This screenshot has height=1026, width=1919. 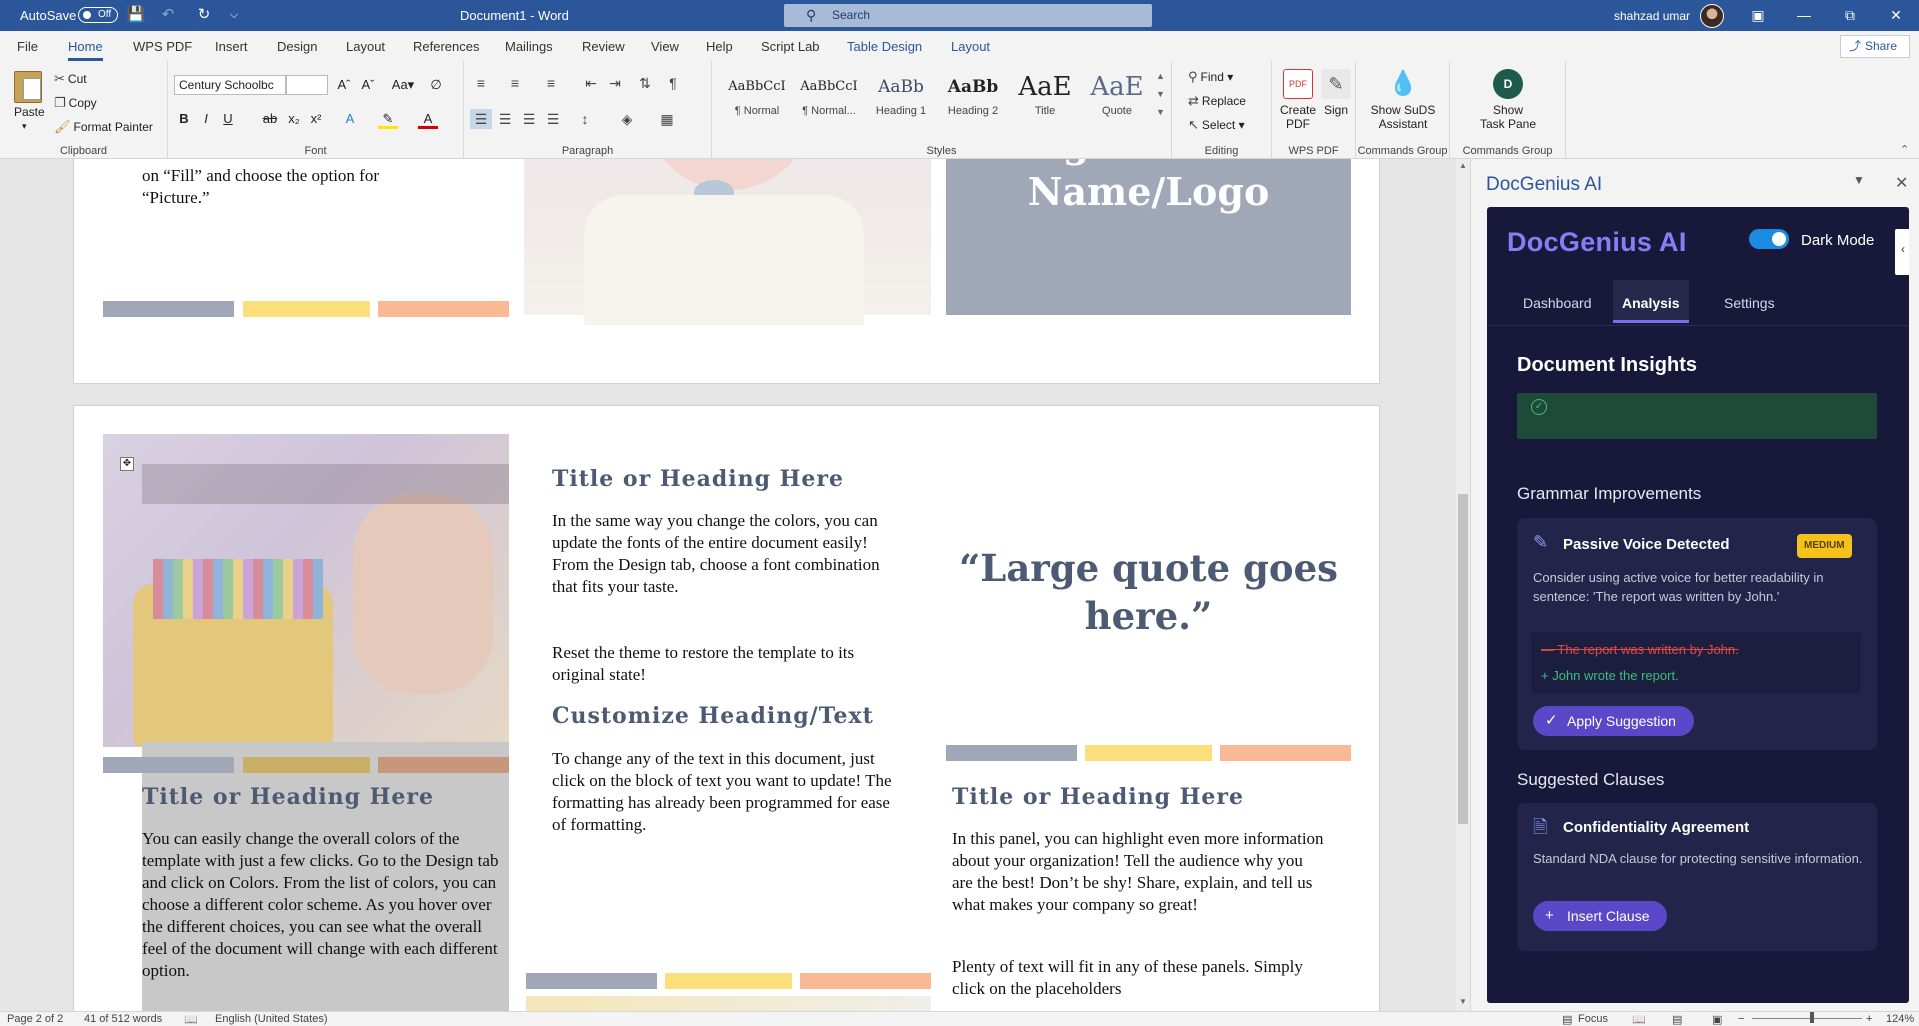 What do you see at coordinates (551, 83) in the screenshot?
I see `multilevel-list-icon: ≡` at bounding box center [551, 83].